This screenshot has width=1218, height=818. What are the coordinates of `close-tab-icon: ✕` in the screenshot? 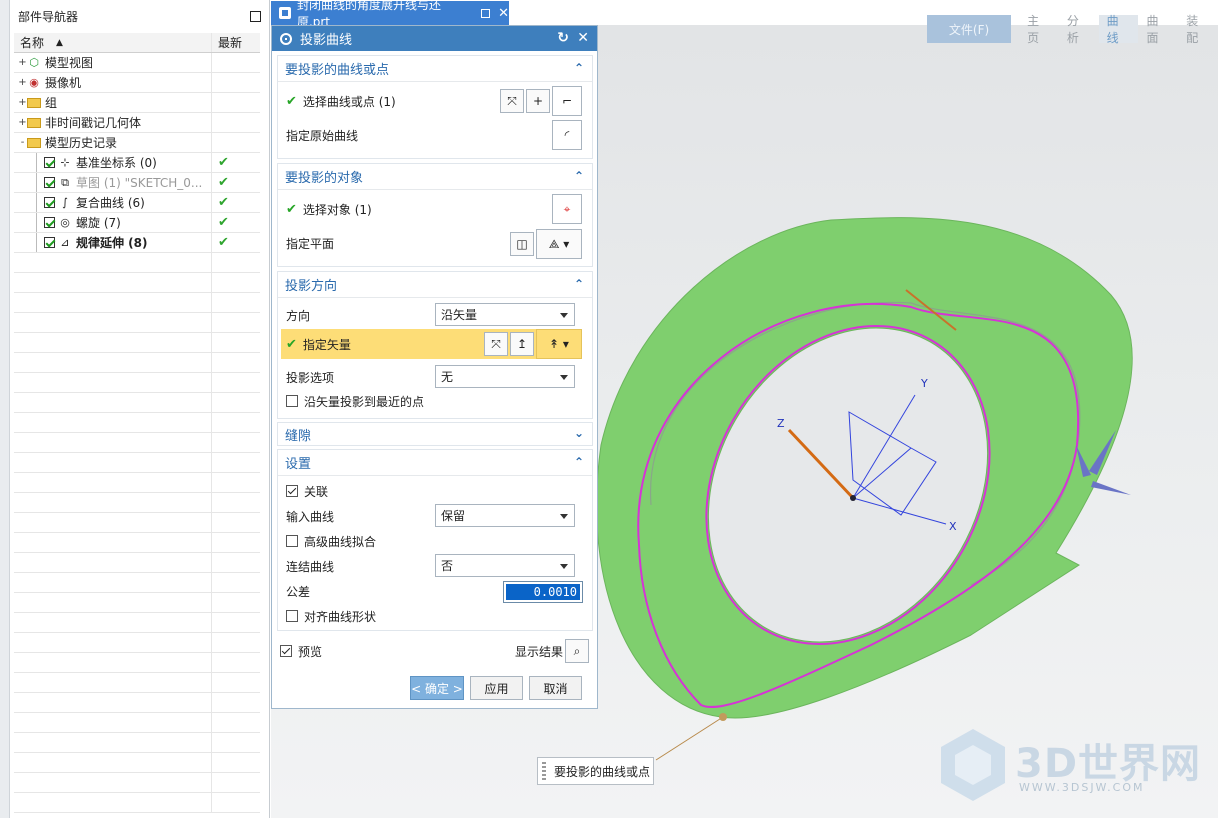 It's located at (503, 13).